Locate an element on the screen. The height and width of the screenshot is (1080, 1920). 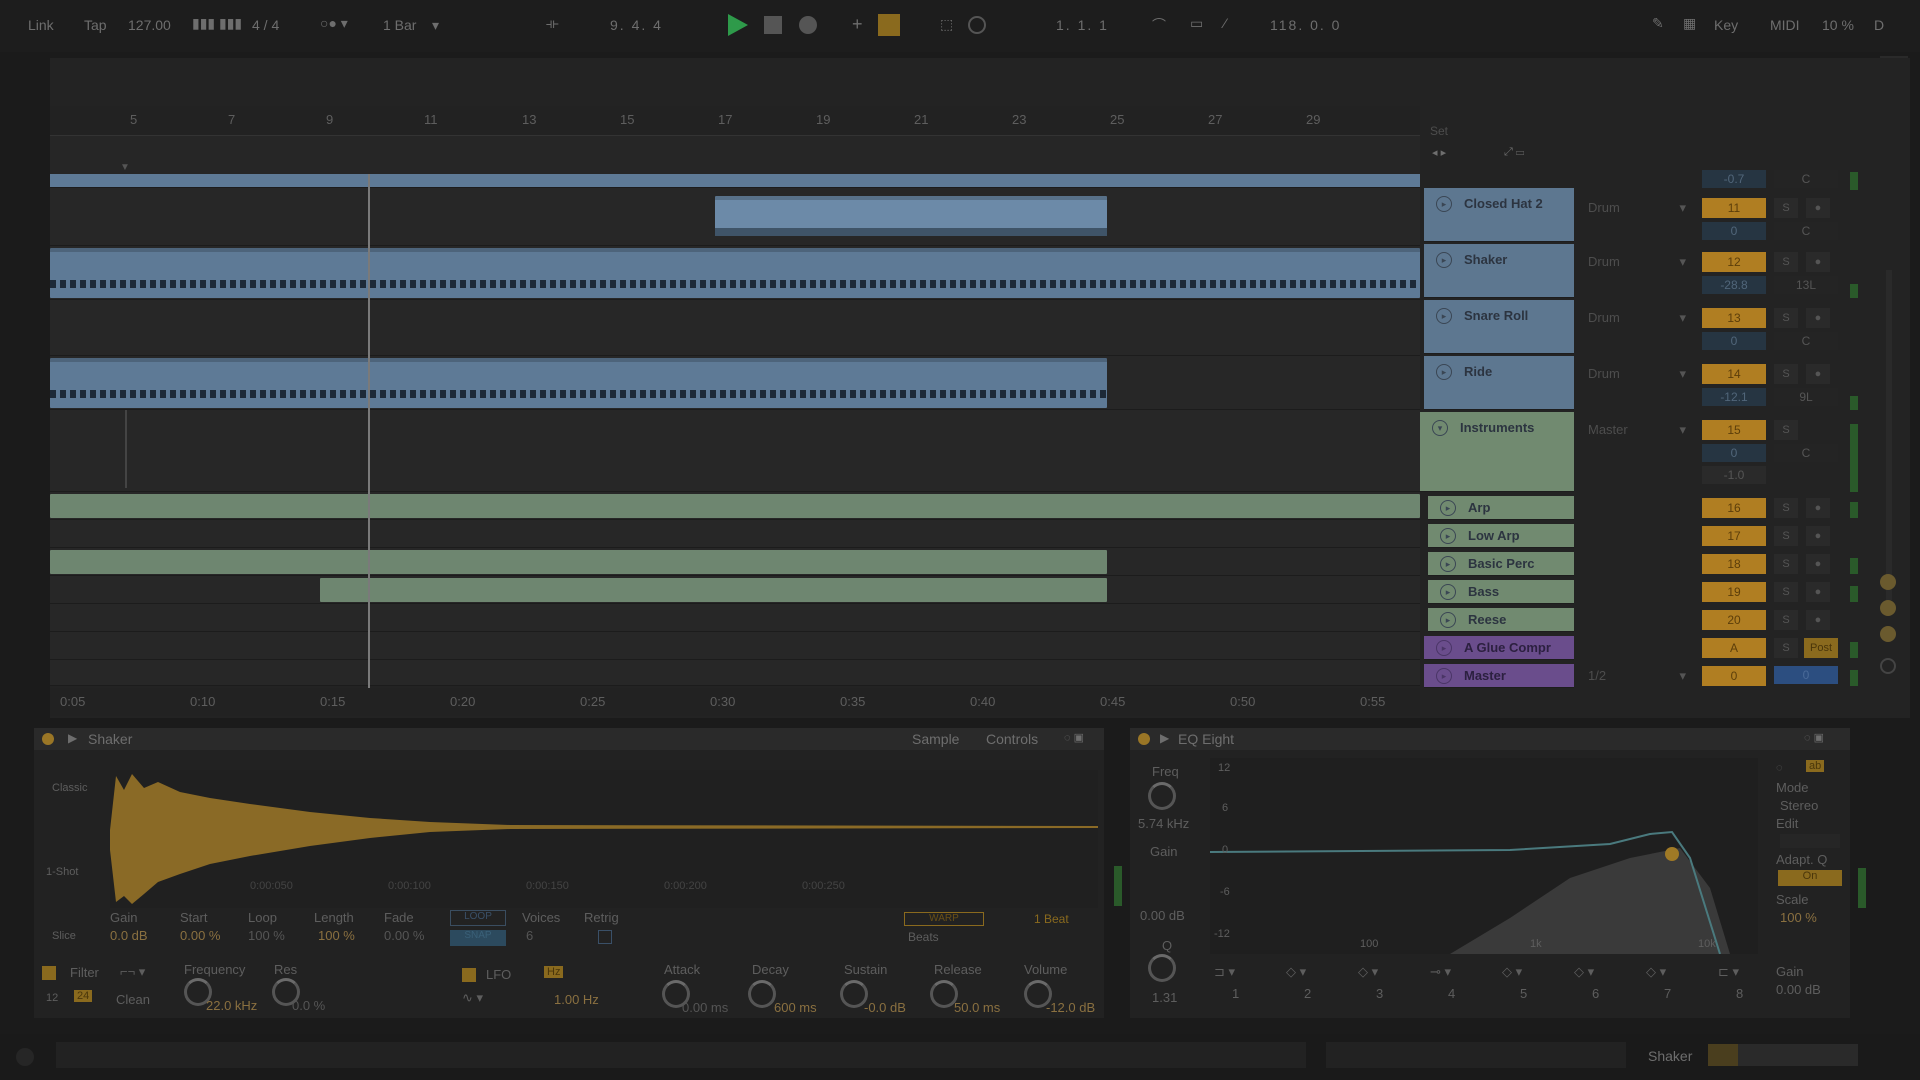
attack-value: 0.00 ms is located at coordinates (705, 1007).